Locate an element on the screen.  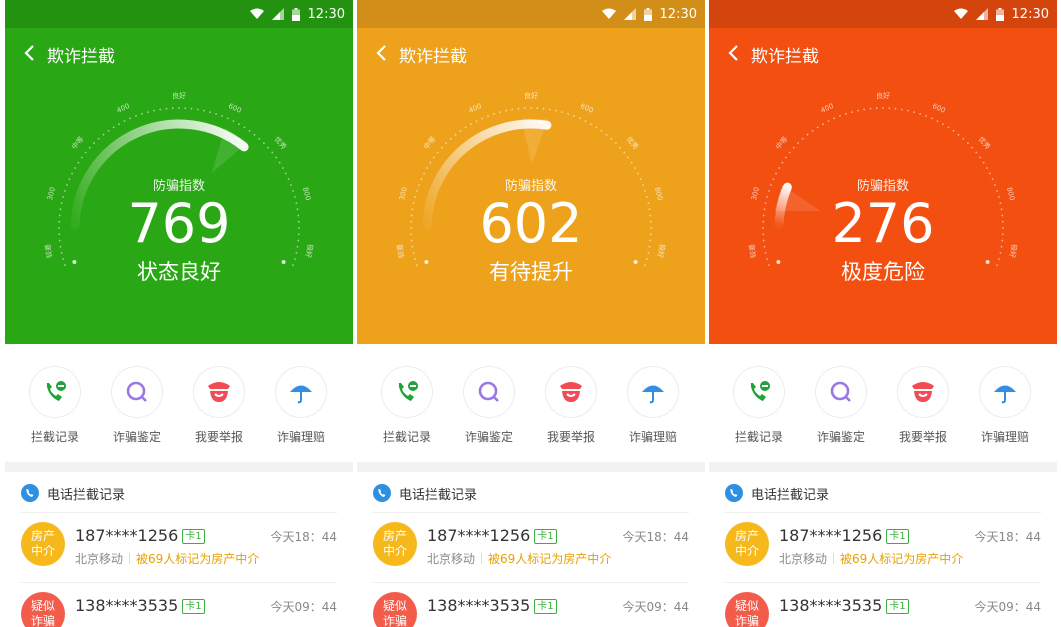
action-label: 诈骗鉴定 is located at coordinates (840, 437).